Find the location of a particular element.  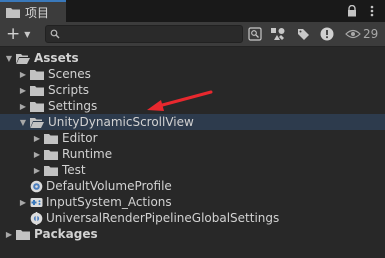

tree-row-label: DefaultVolumeProfile is located at coordinates (109, 186).